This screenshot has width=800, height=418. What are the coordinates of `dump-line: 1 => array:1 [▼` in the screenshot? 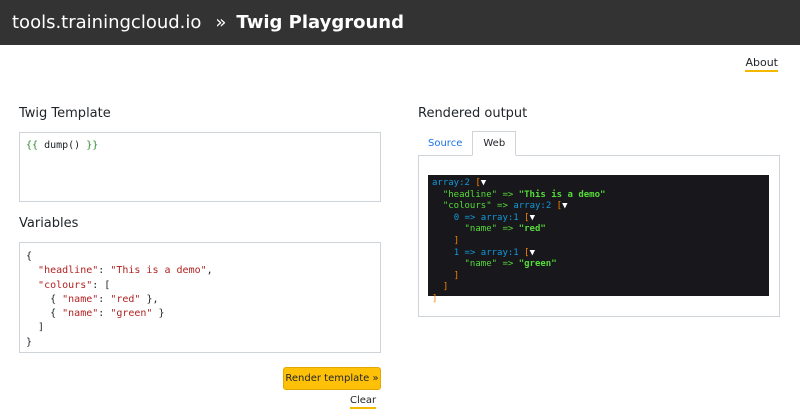 It's located at (598, 254).